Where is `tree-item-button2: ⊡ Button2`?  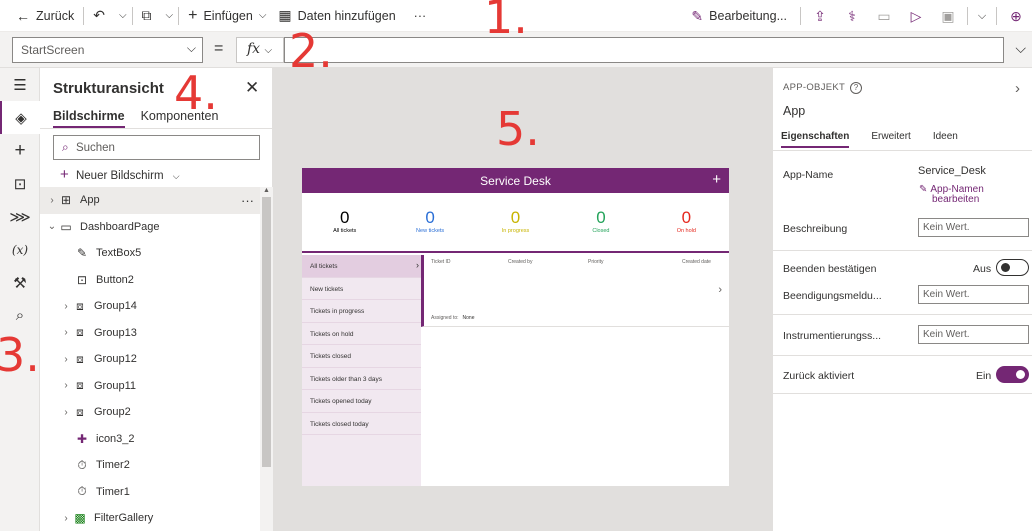 tree-item-button2: ⊡ Button2 is located at coordinates (150, 280).